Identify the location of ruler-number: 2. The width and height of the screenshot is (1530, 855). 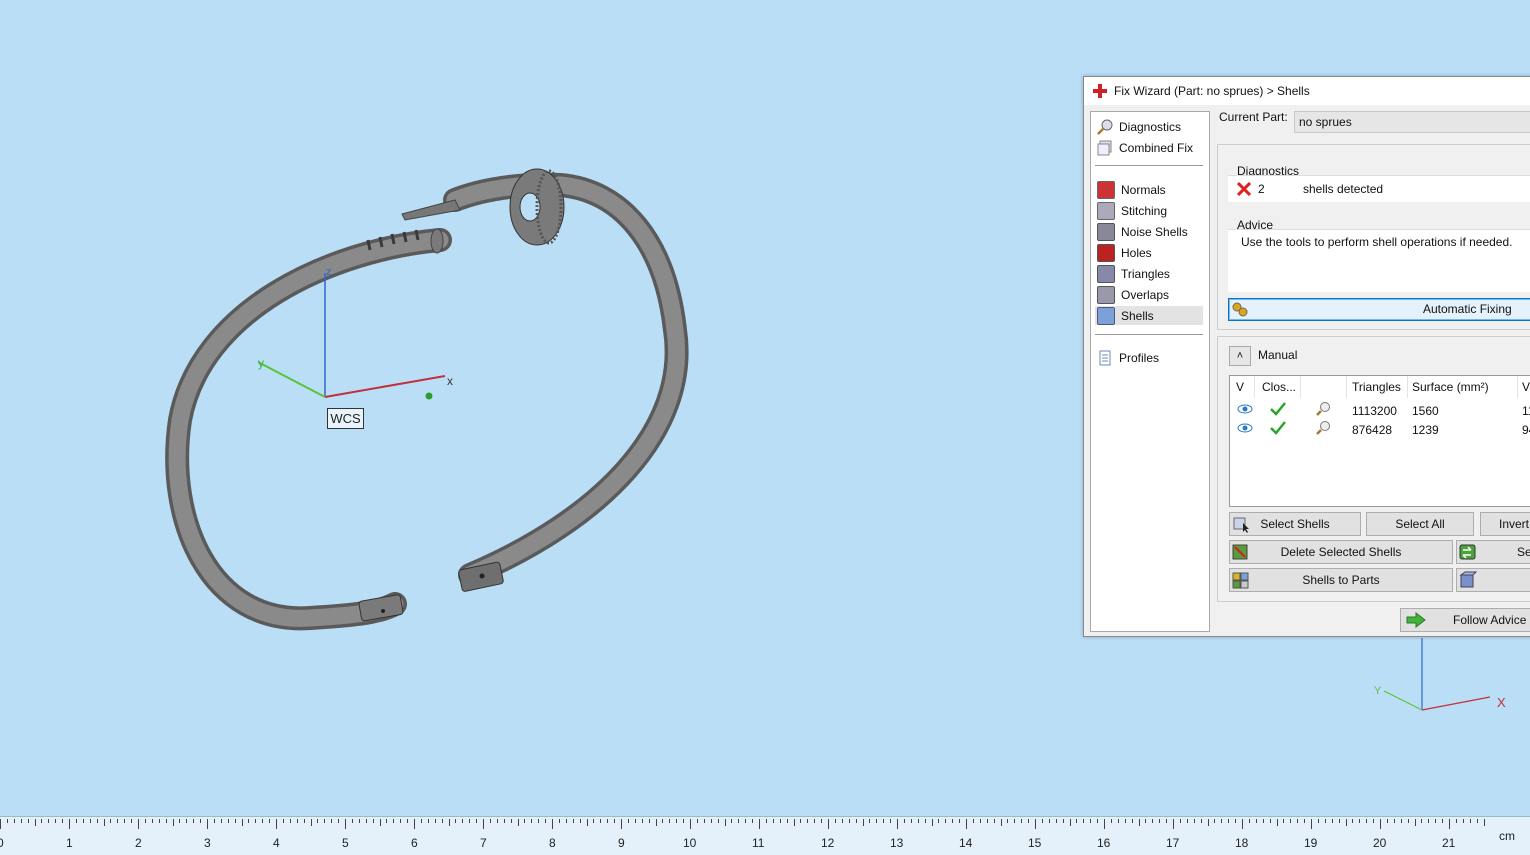
(138, 843).